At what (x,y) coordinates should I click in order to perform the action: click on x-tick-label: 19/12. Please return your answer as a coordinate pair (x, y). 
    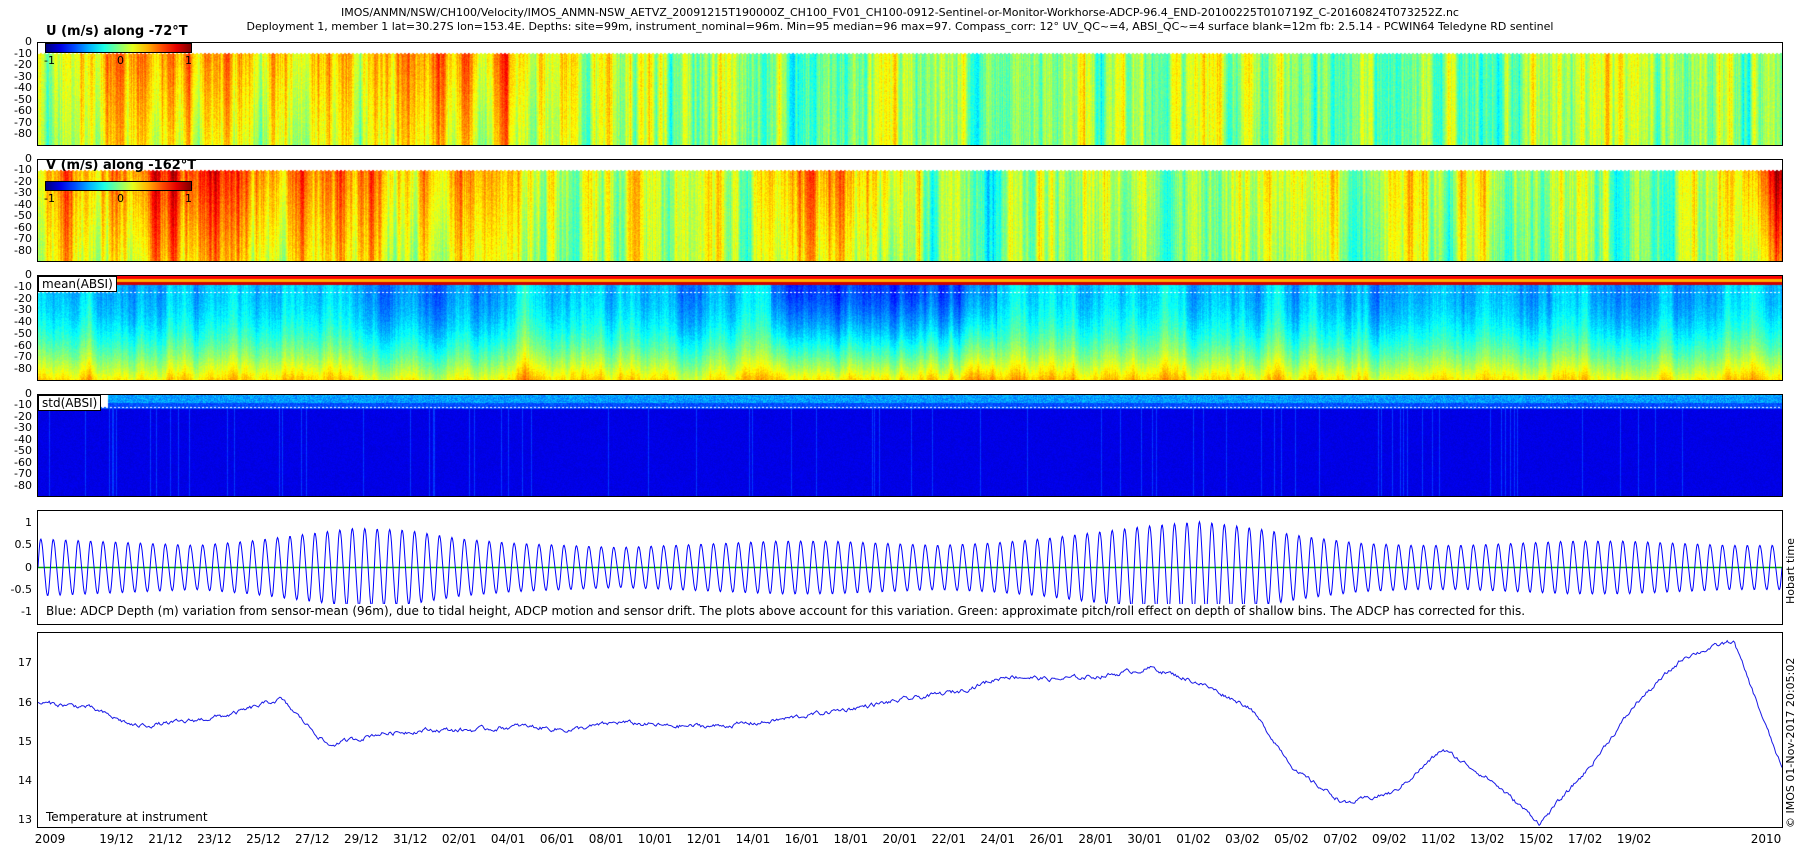
    Looking at the image, I should click on (116, 839).